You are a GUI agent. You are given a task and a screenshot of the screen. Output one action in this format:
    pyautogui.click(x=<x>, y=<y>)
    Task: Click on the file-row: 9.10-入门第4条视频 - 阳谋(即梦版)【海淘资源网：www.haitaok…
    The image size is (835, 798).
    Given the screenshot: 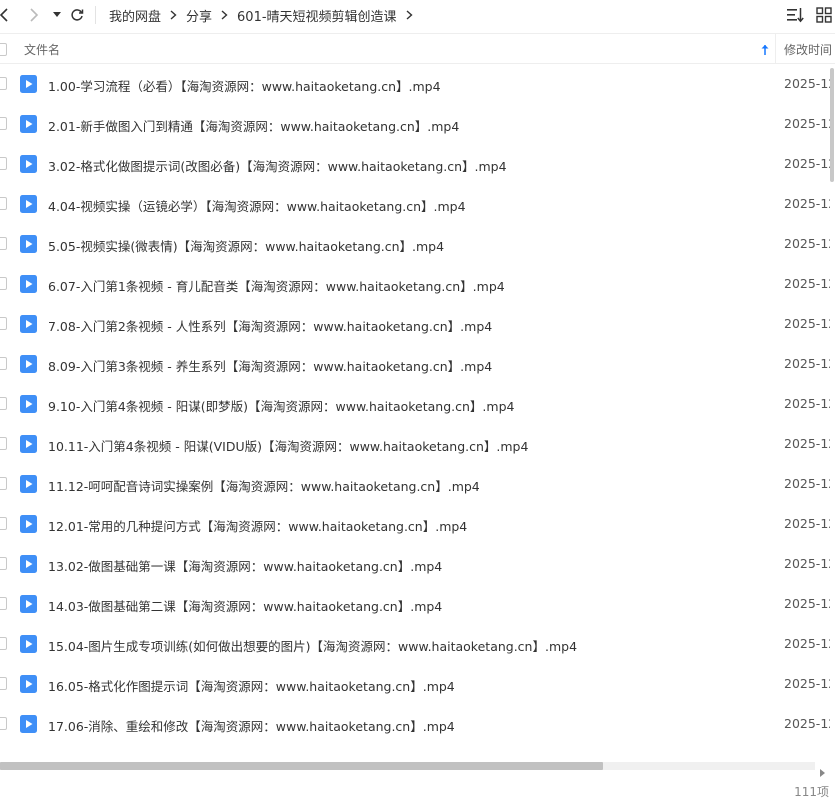 What is the action you would take?
    pyautogui.click(x=415, y=404)
    